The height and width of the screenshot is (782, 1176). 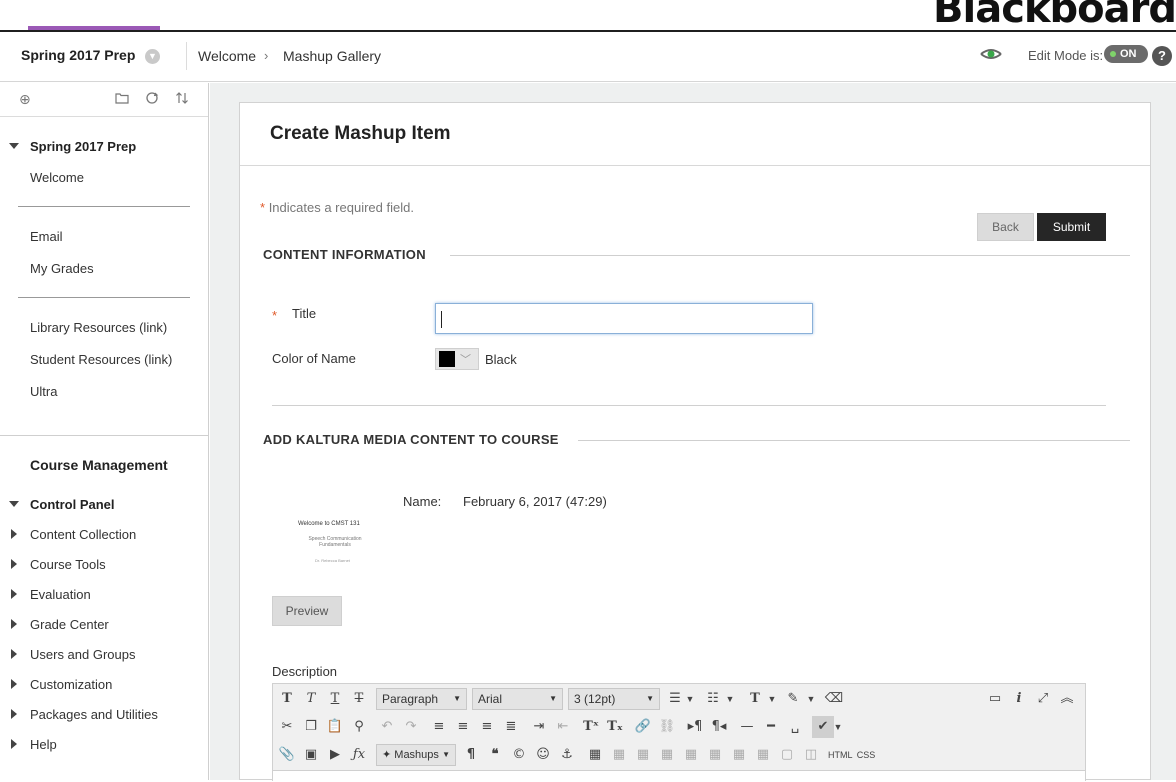 What do you see at coordinates (439, 727) in the screenshot?
I see `align-left-icon: ≡` at bounding box center [439, 727].